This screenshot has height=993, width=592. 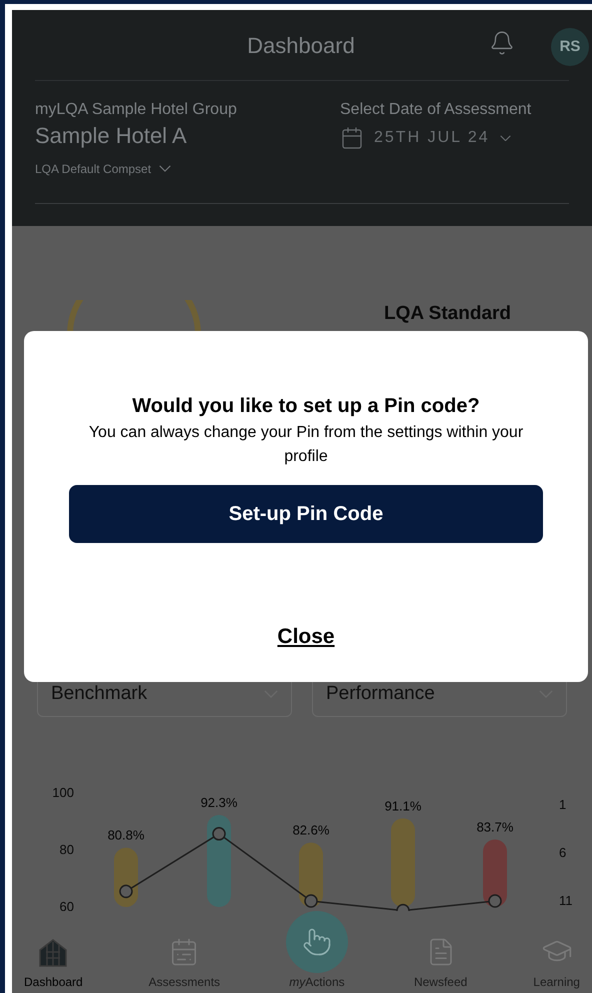 What do you see at coordinates (63, 792) in the screenshot?
I see `axis-label: 100` at bounding box center [63, 792].